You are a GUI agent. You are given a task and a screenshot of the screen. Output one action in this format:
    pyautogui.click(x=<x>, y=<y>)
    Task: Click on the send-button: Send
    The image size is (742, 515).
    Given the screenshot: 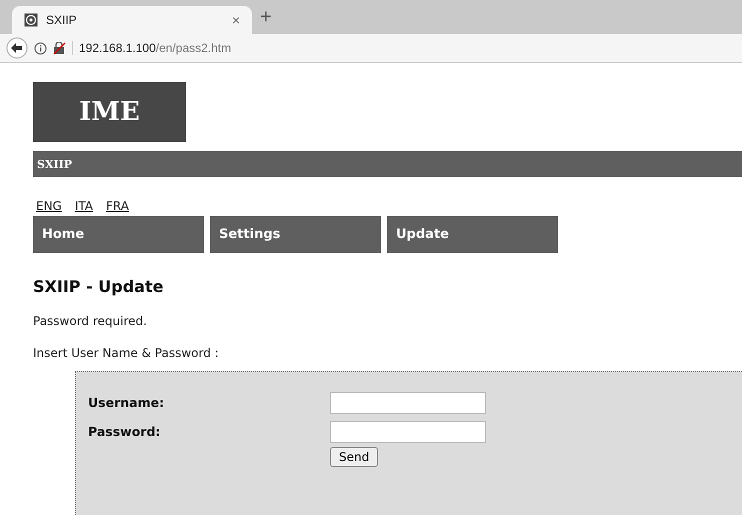 What is the action you would take?
    pyautogui.click(x=354, y=457)
    